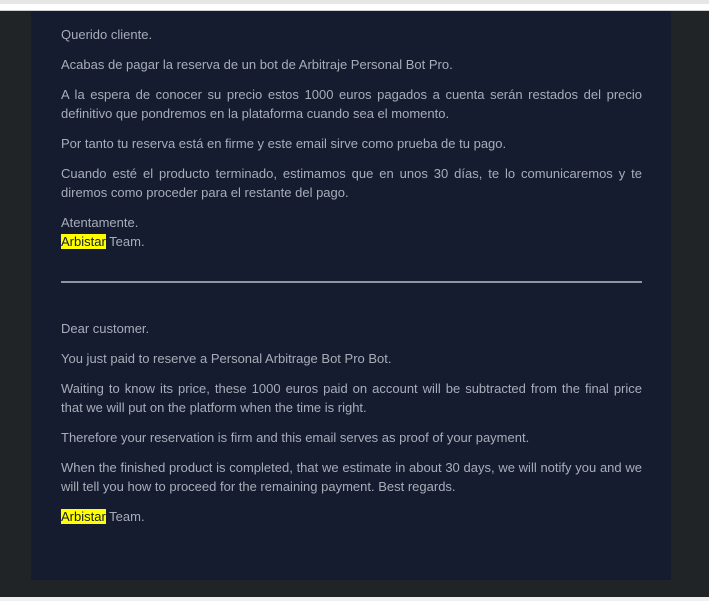 The height and width of the screenshot is (601, 709). Describe the element at coordinates (83, 516) in the screenshot. I see `english-brand-highlight: Arbistar` at that location.